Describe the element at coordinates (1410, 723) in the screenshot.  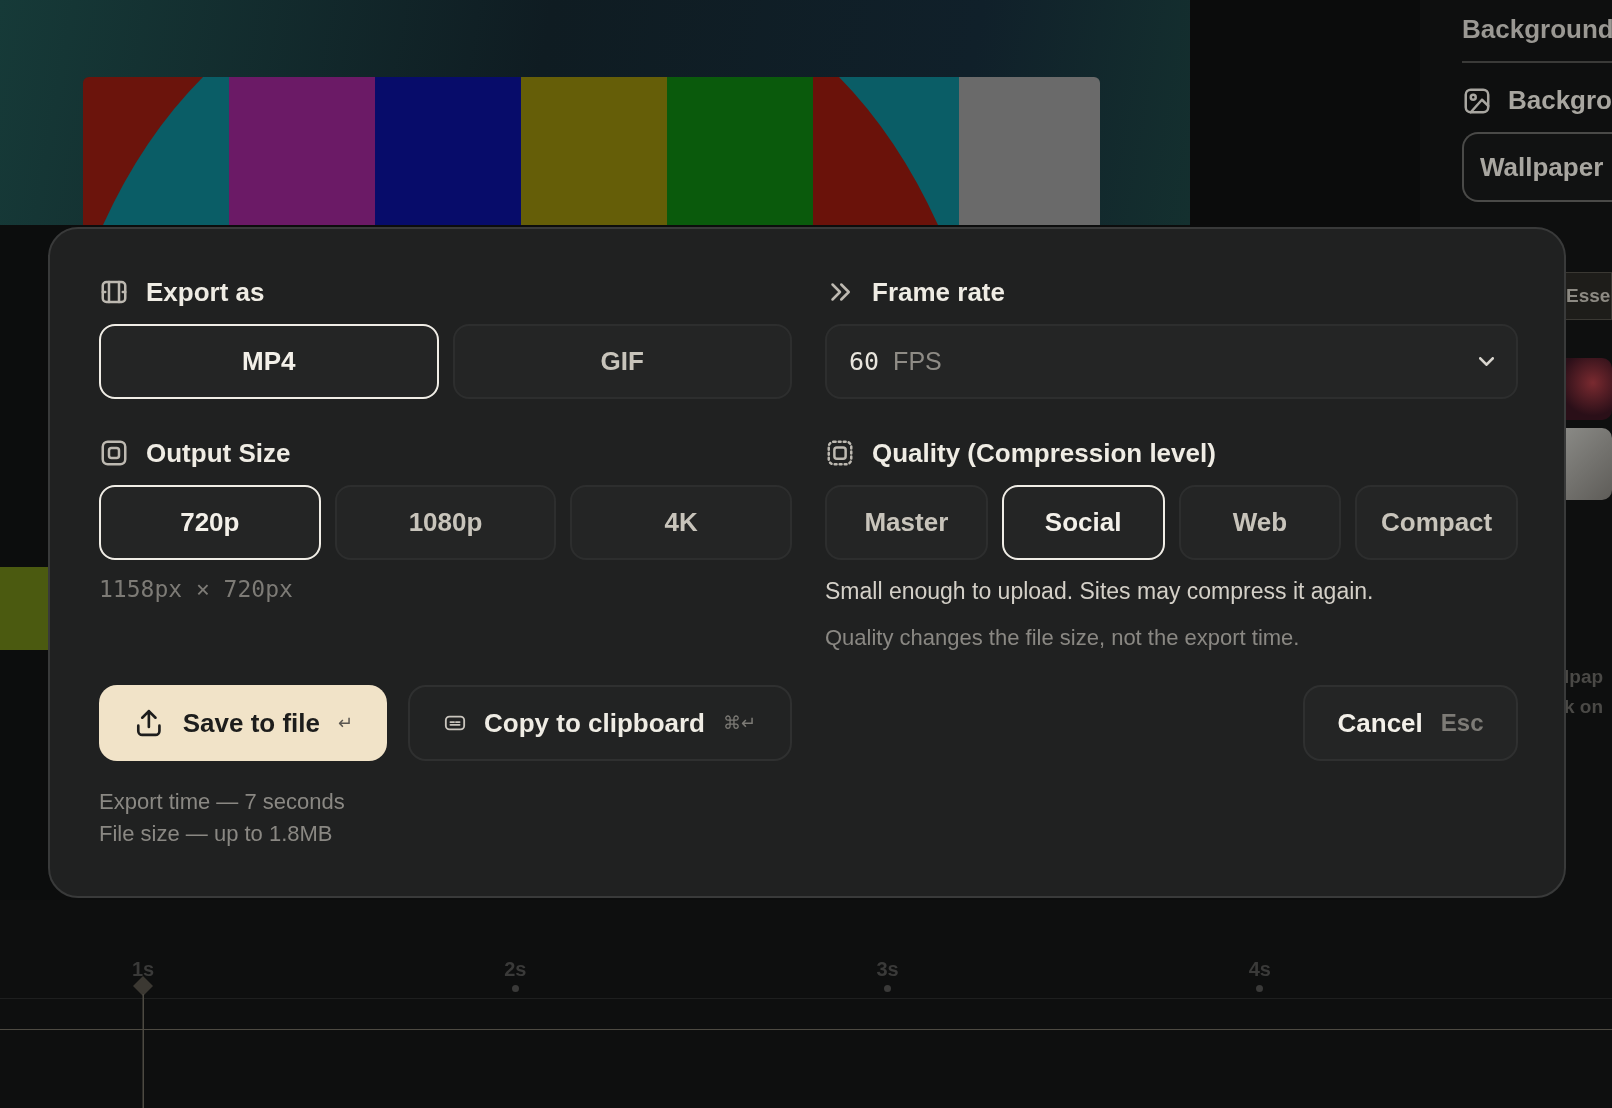
I see `cancel-button: Cancel Esc` at that location.